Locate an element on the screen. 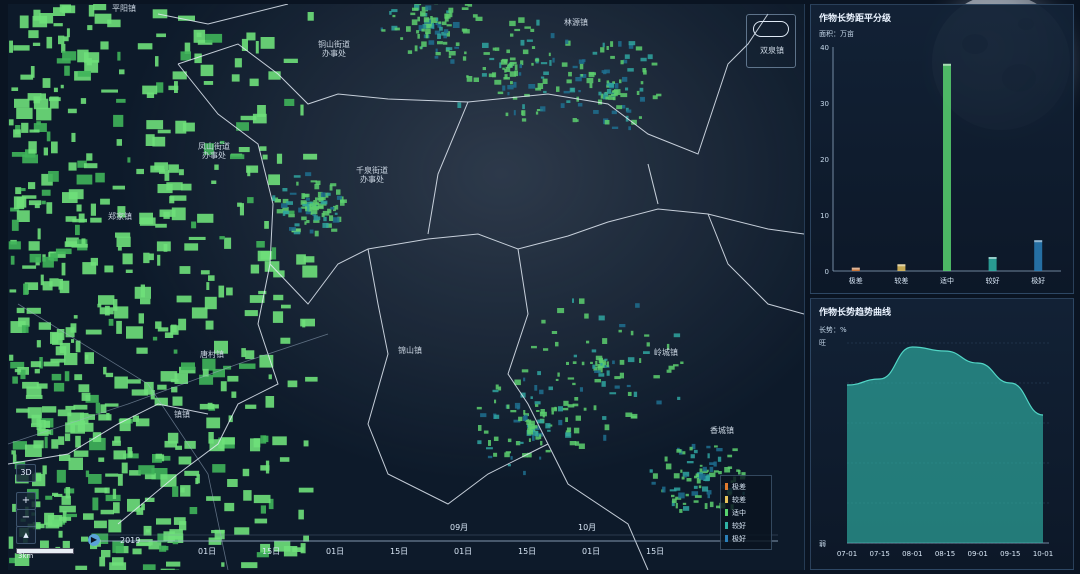 The image size is (1080, 574). locator-widget is located at coordinates (771, 41).